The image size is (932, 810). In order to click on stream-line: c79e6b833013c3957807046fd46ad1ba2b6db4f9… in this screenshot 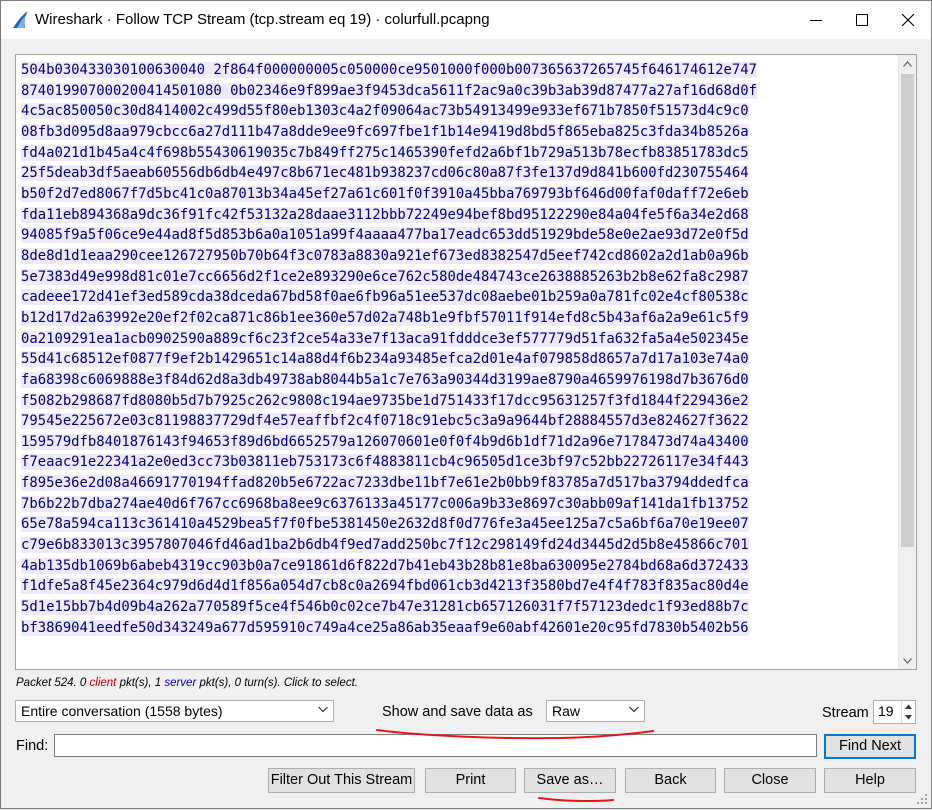, I will do `click(385, 545)`.